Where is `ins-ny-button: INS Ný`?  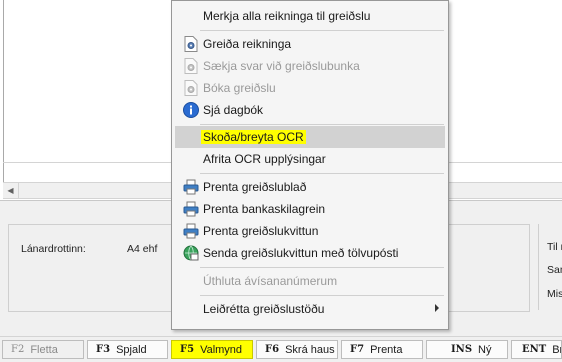 ins-ny-button: INS Ný is located at coordinates (467, 349).